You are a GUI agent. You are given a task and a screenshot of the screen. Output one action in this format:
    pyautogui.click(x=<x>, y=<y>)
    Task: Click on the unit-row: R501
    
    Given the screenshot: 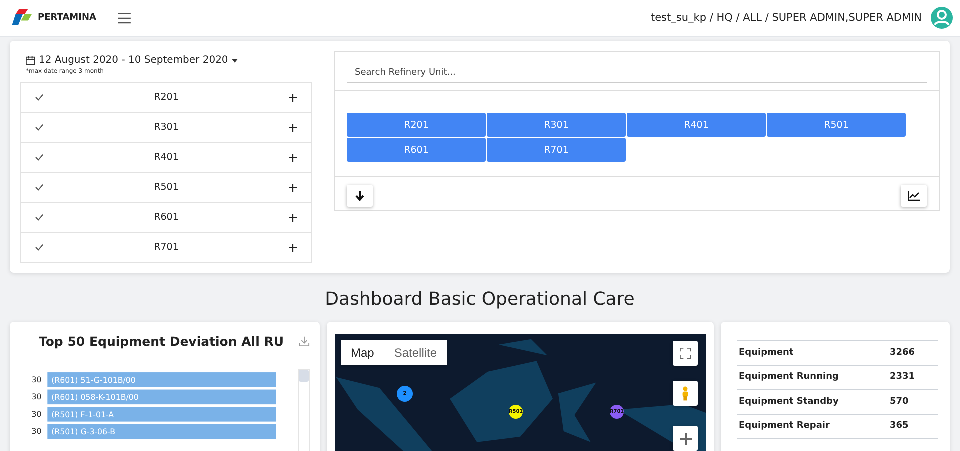 What is the action you would take?
    pyautogui.click(x=166, y=188)
    